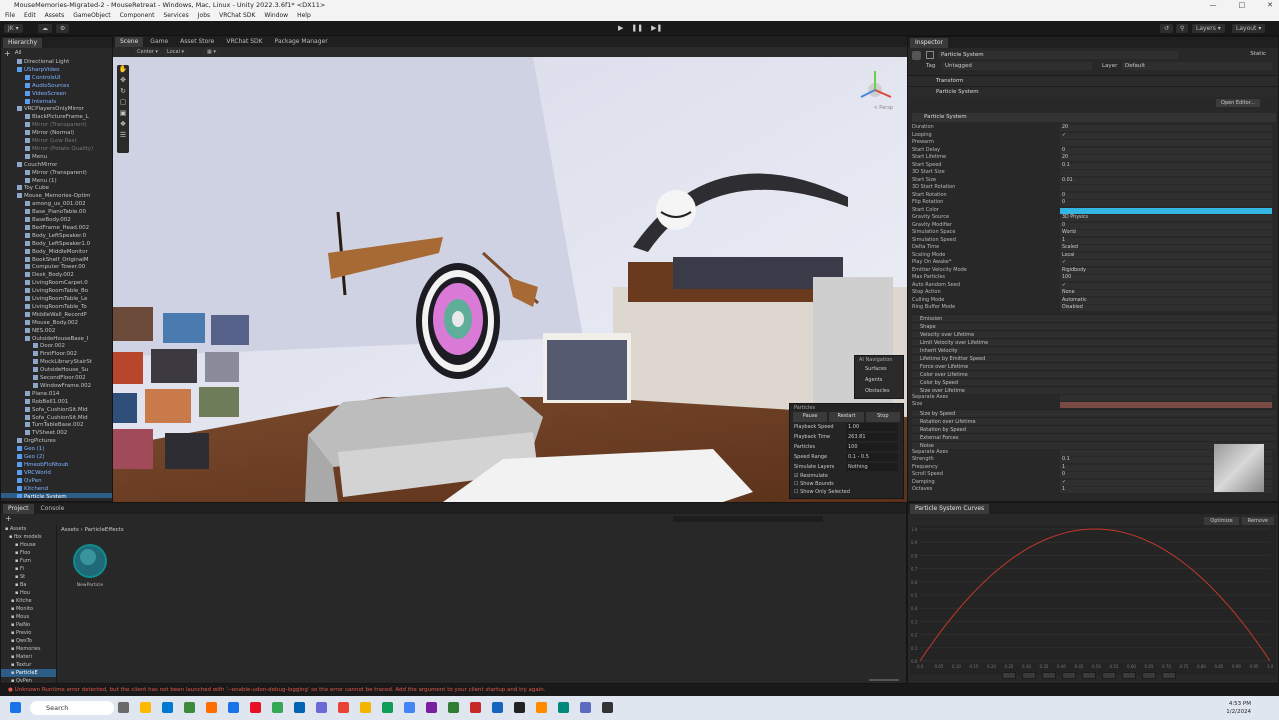 The width and height of the screenshot is (1279, 720). Describe the element at coordinates (1166, 218) in the screenshot. I see `property-value: 3D Physics` at that location.